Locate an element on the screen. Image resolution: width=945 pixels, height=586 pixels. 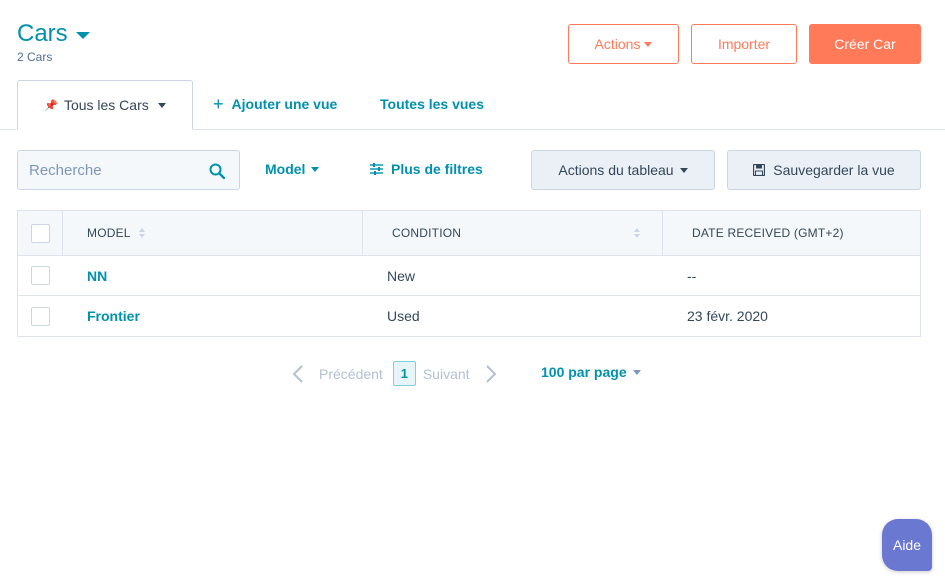
condition-cell: Used is located at coordinates (403, 316).